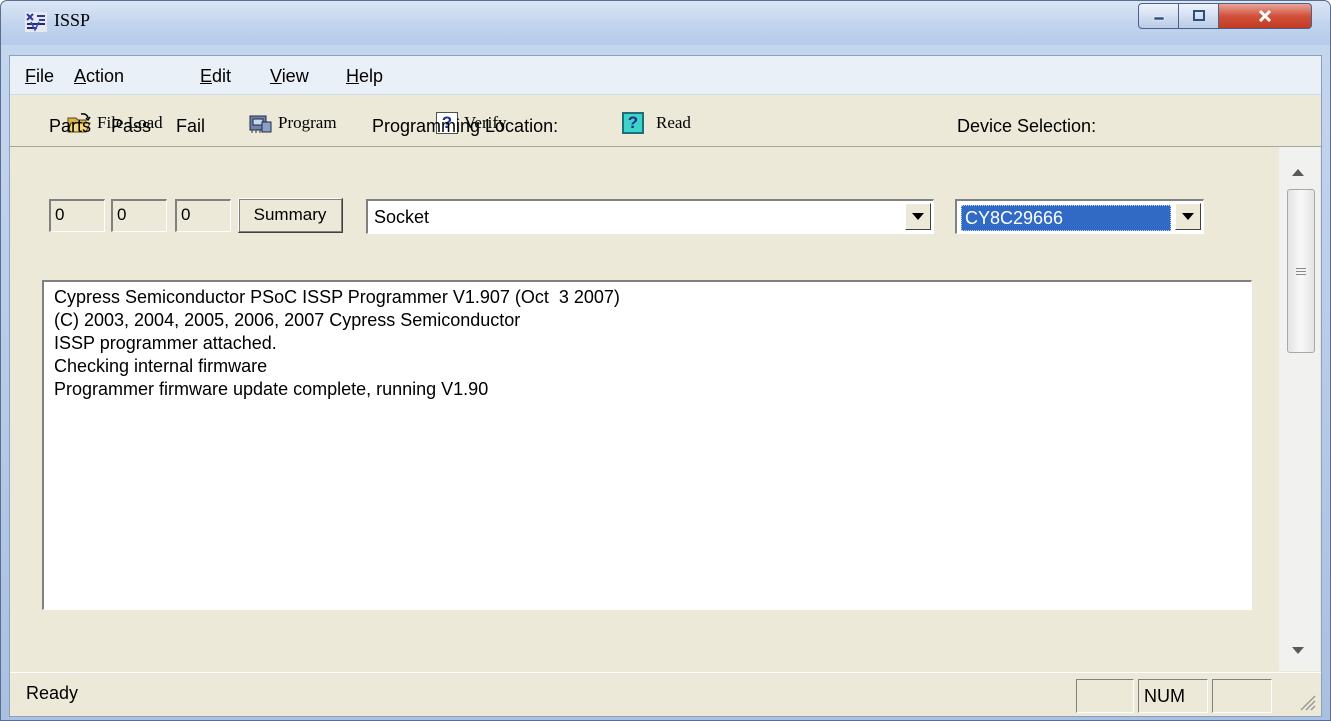 This screenshot has width=1331, height=721. I want to click on log-line: Checking internal firmware, so click(161, 366).